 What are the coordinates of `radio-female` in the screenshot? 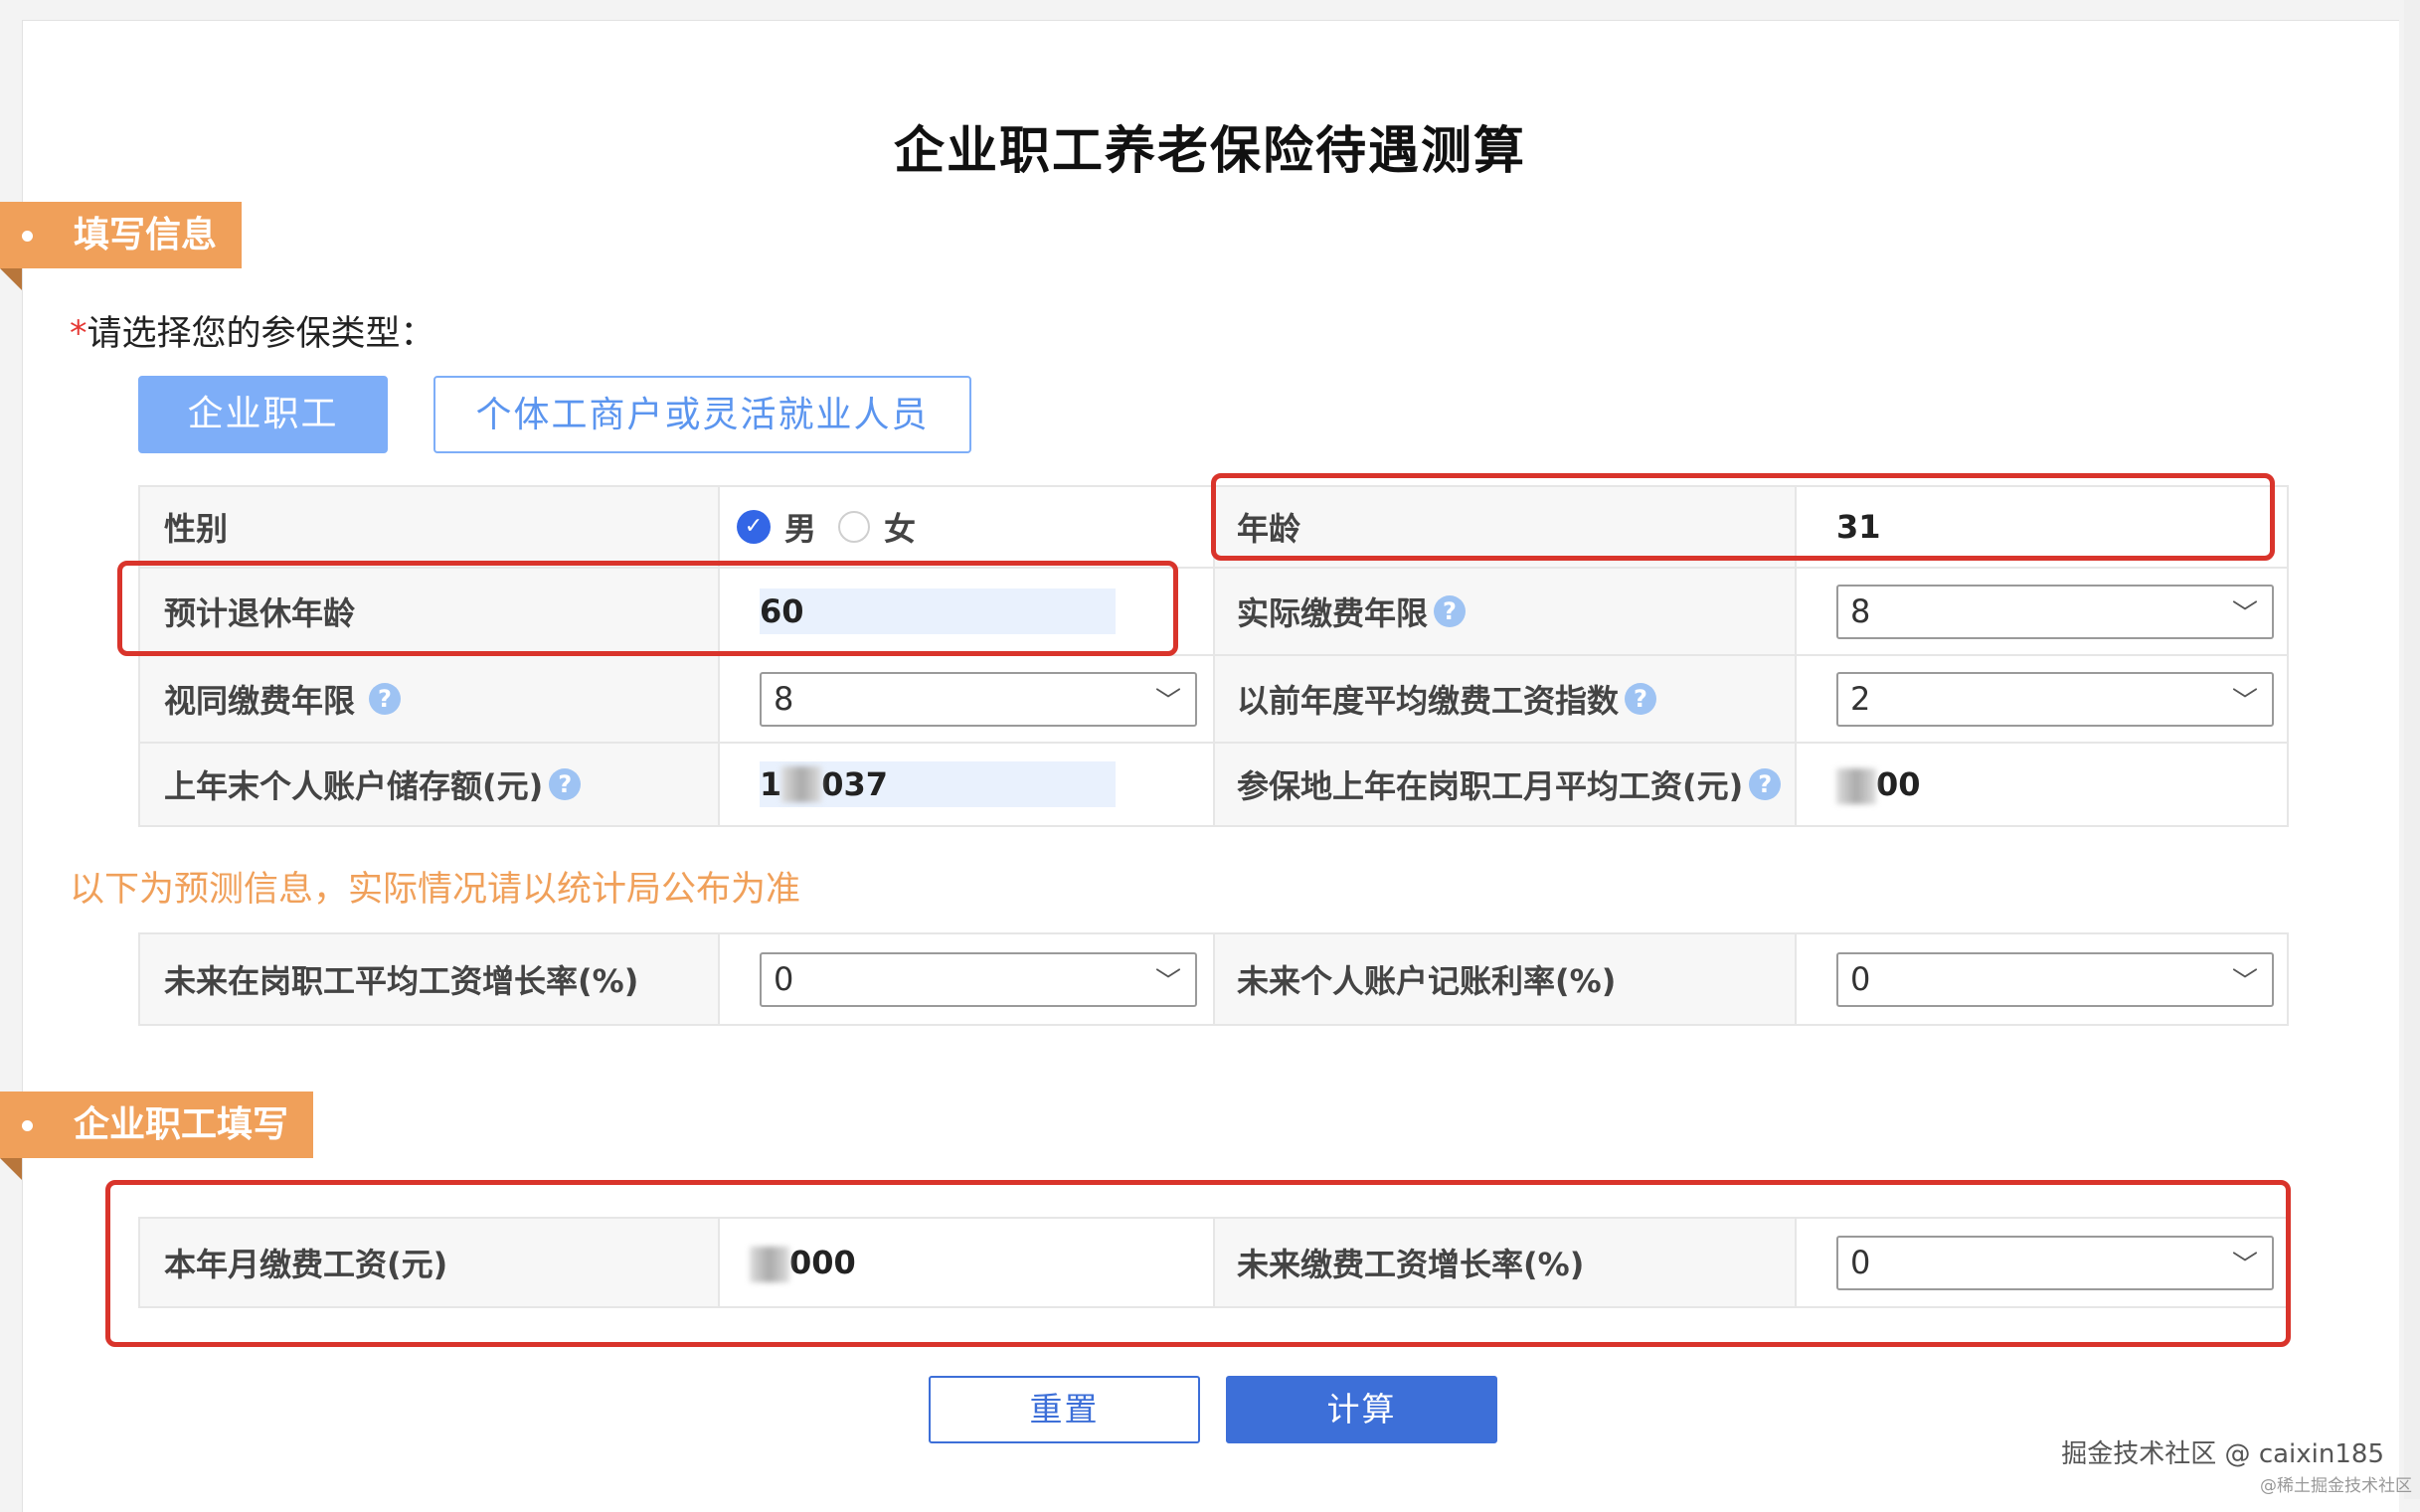 It's located at (854, 527).